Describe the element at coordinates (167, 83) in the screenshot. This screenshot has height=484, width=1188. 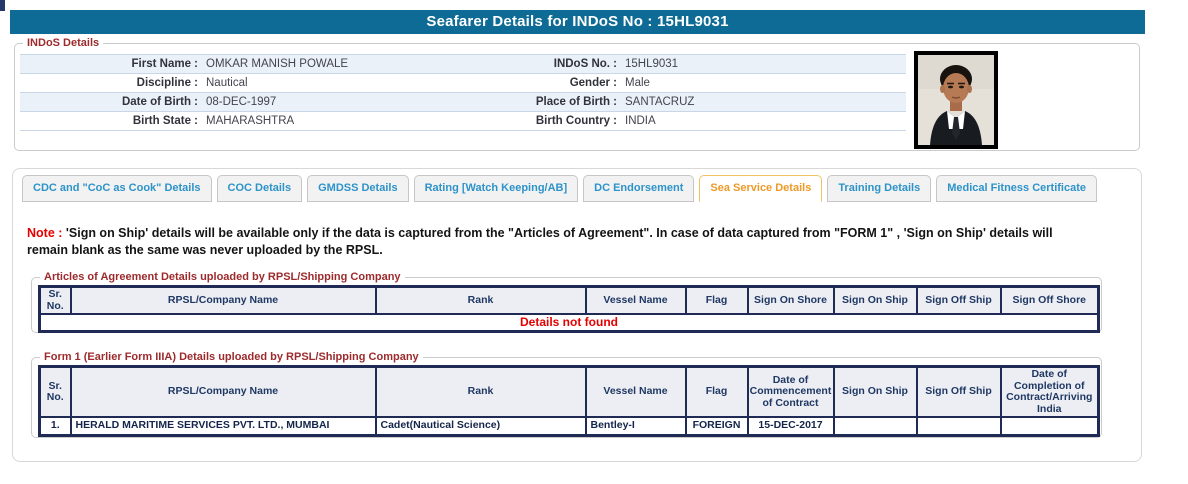
I see `field-label: Discipline :` at that location.